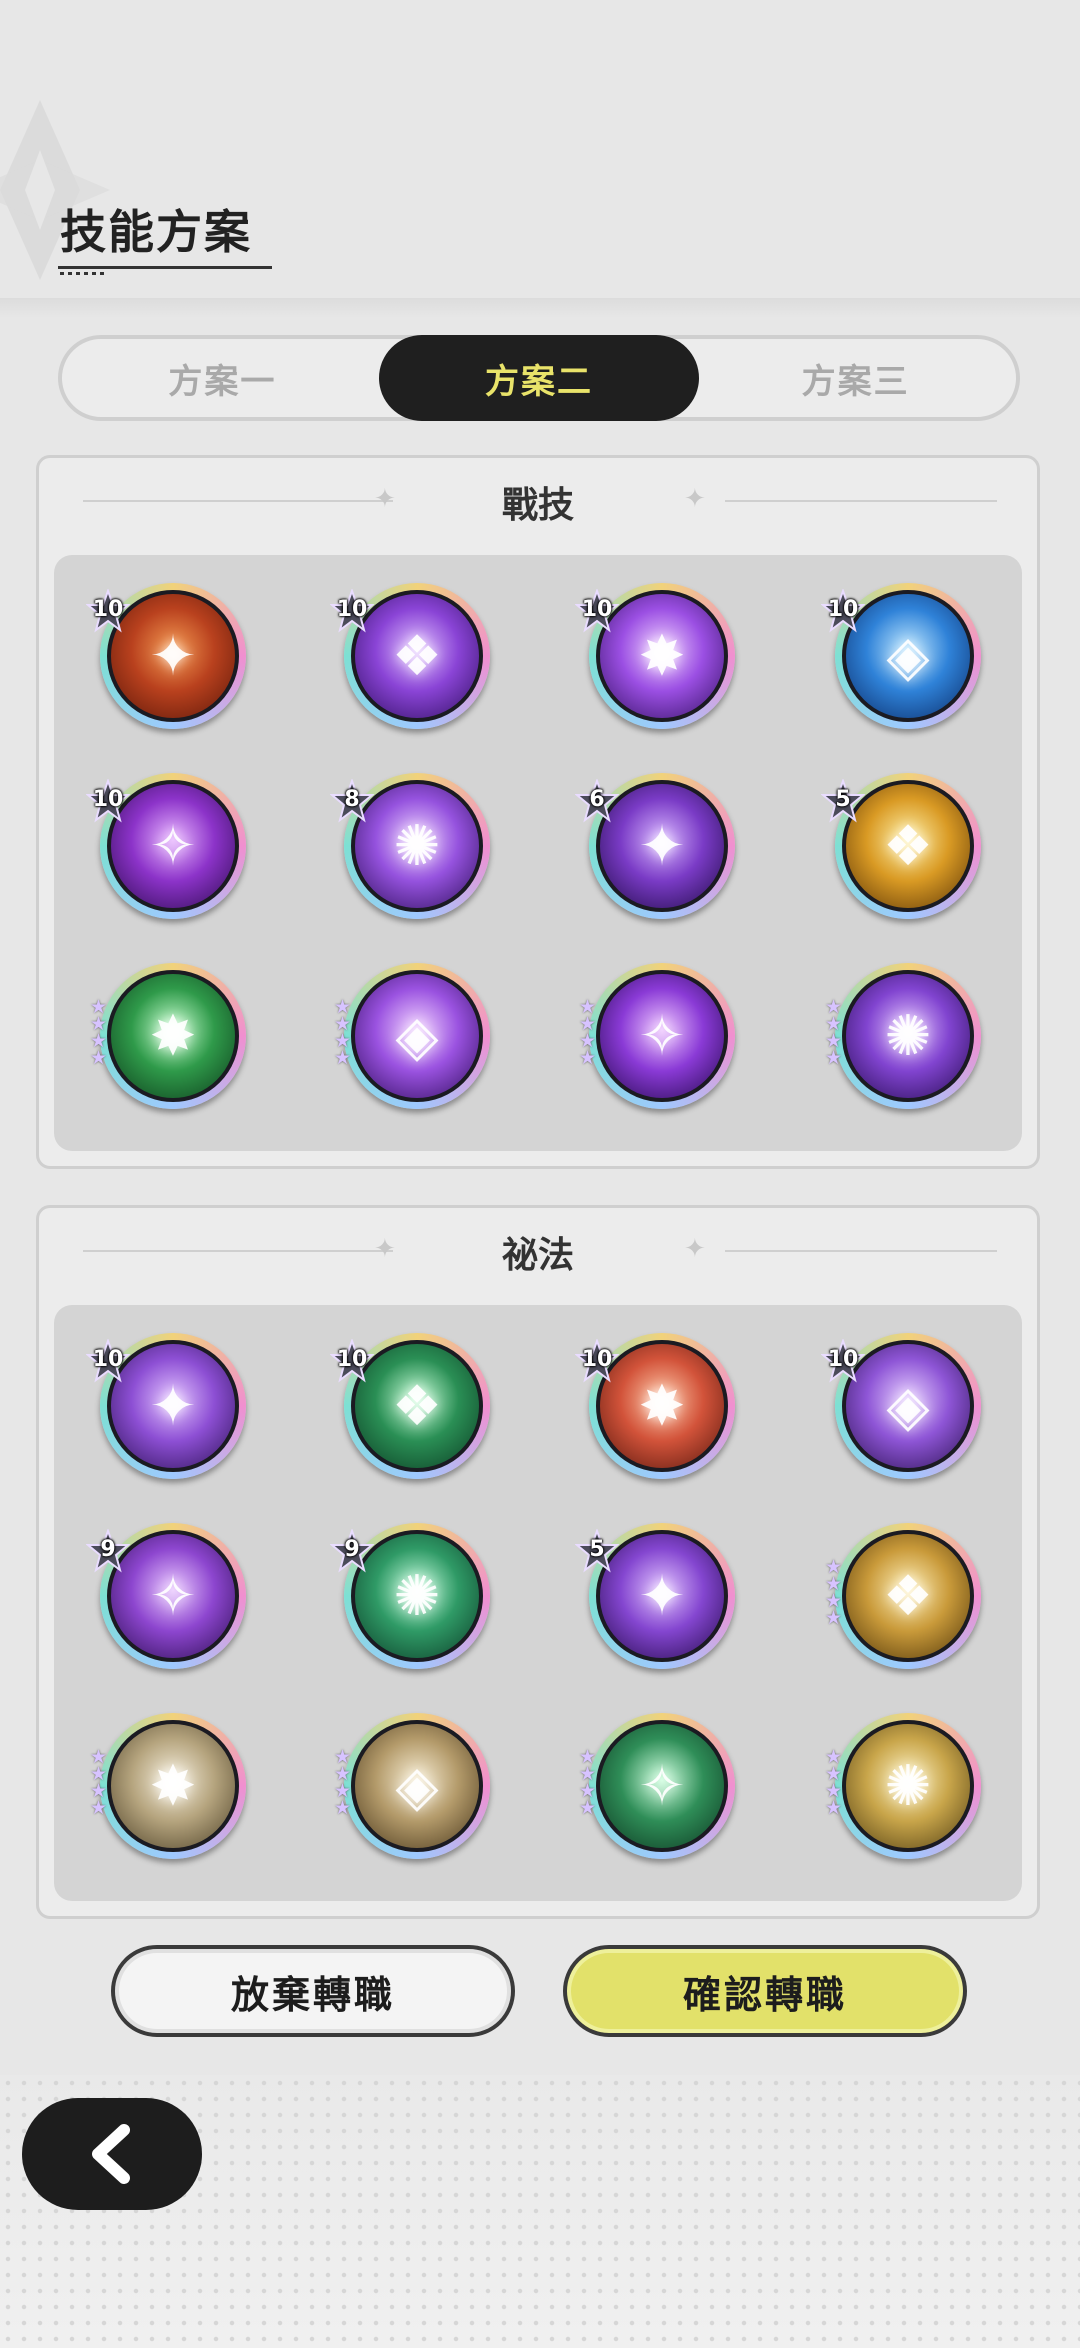 Image resolution: width=1080 pixels, height=2348 pixels. What do you see at coordinates (166, 846) in the screenshot?
I see `skill-slot: ✧ 10` at bounding box center [166, 846].